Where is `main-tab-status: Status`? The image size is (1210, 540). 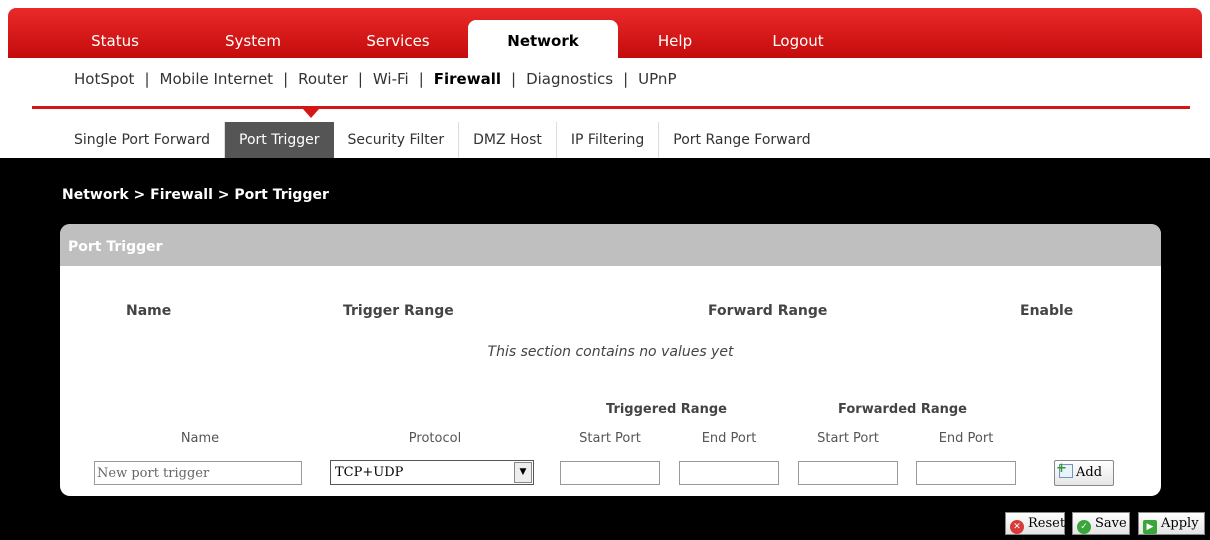
main-tab-status: Status is located at coordinates (115, 41).